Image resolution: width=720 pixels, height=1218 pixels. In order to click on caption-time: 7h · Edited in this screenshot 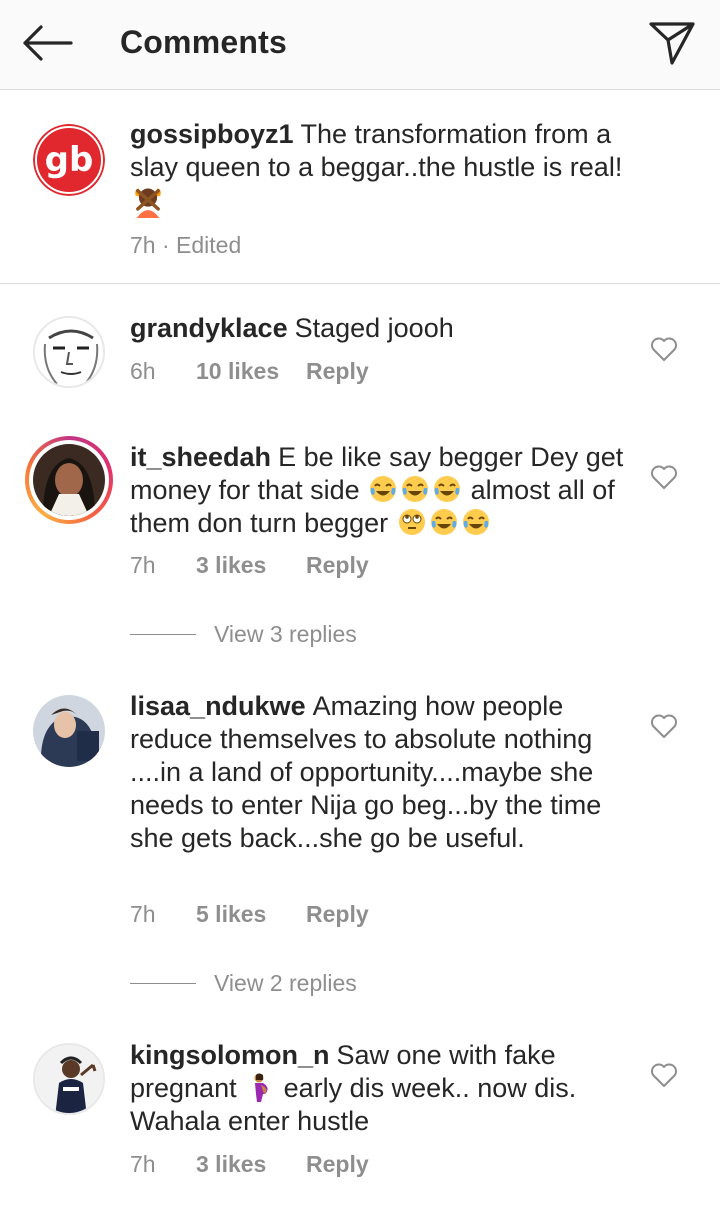, I will do `click(186, 245)`.